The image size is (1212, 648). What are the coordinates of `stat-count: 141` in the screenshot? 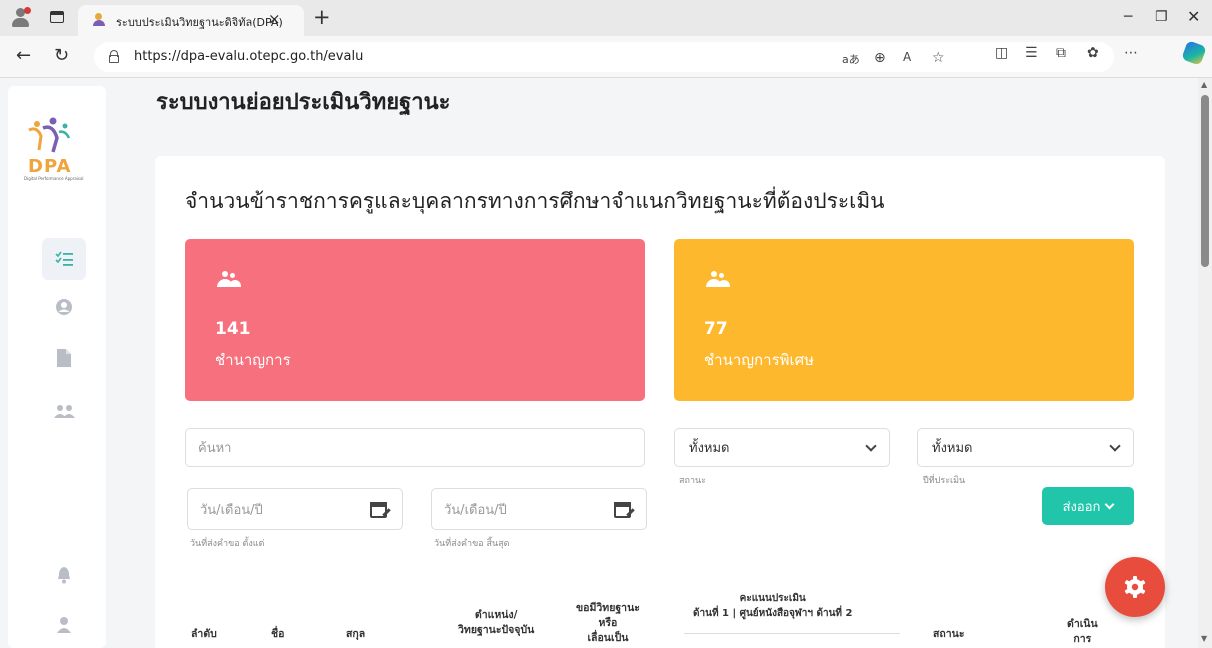 It's located at (233, 329).